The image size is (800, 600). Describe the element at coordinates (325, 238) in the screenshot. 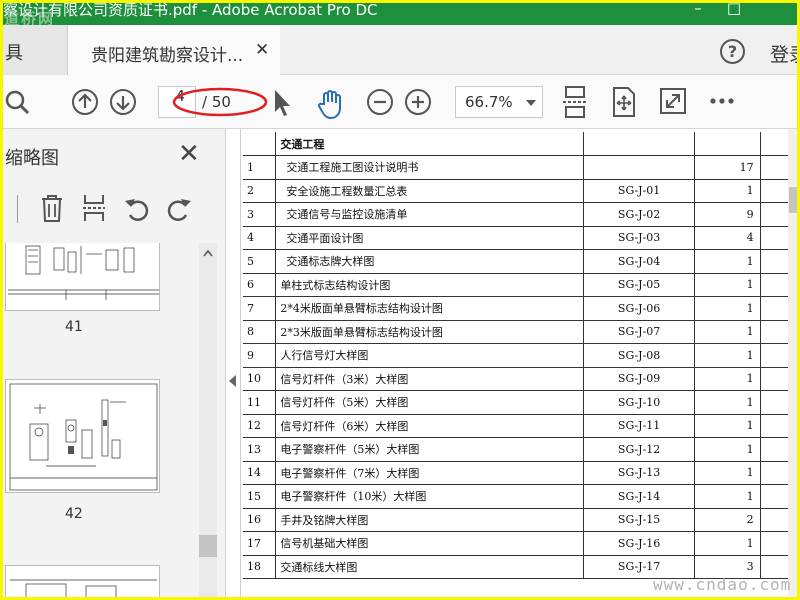

I see `row-drawing-name-text: 交通平面设计图` at that location.